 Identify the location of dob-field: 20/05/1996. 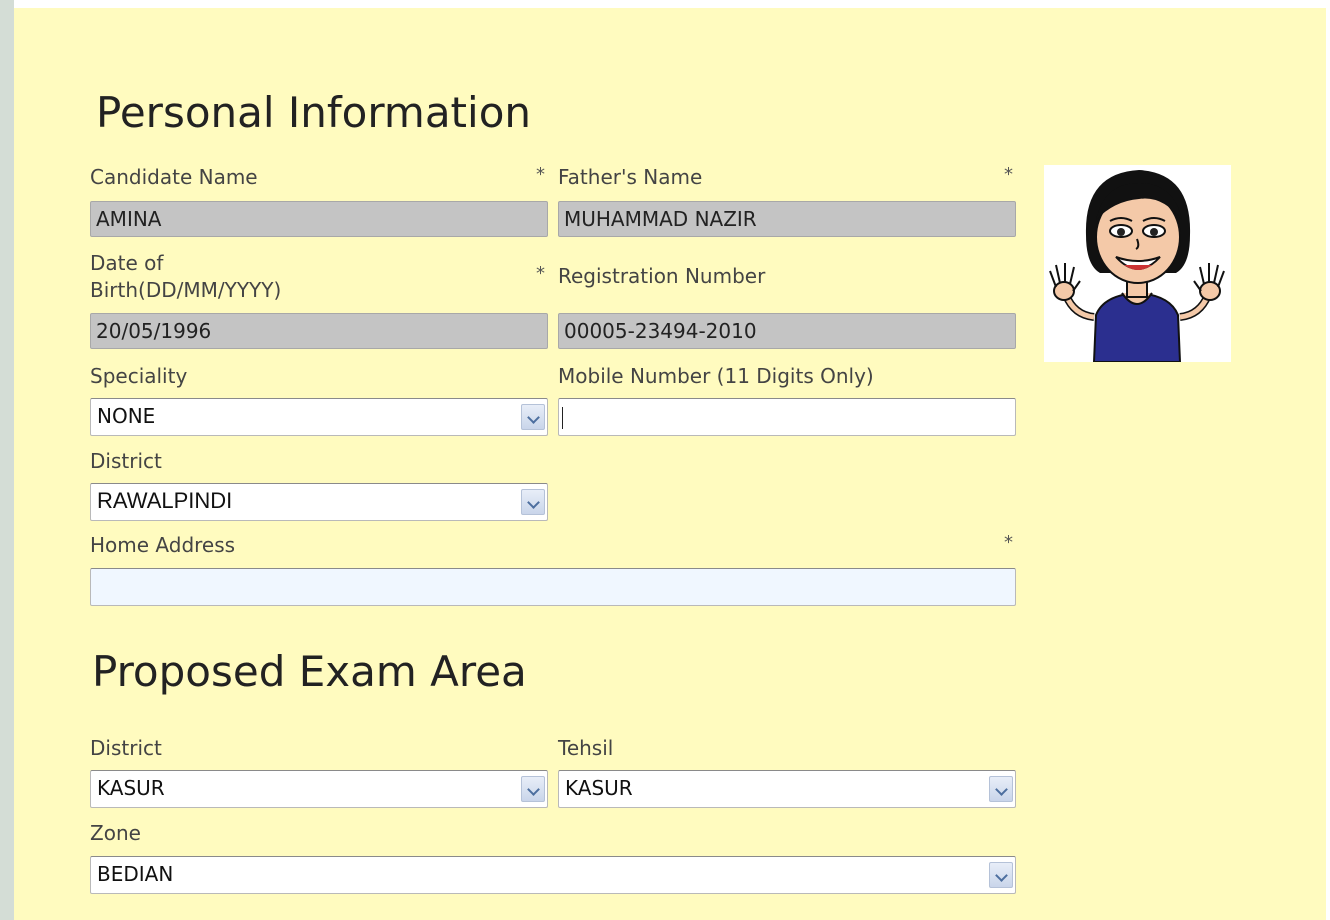
(319, 331).